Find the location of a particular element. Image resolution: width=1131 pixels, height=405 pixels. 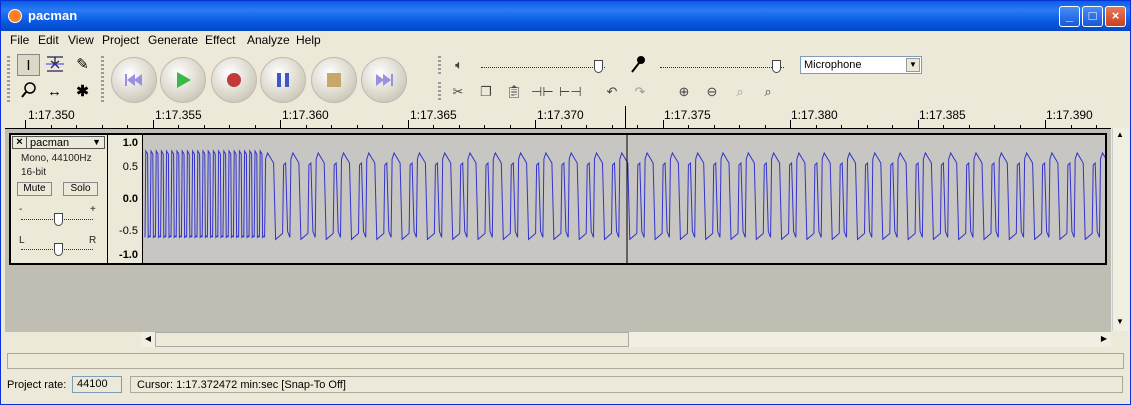

track-name-bar: × pacman ▼ is located at coordinates (58, 142).